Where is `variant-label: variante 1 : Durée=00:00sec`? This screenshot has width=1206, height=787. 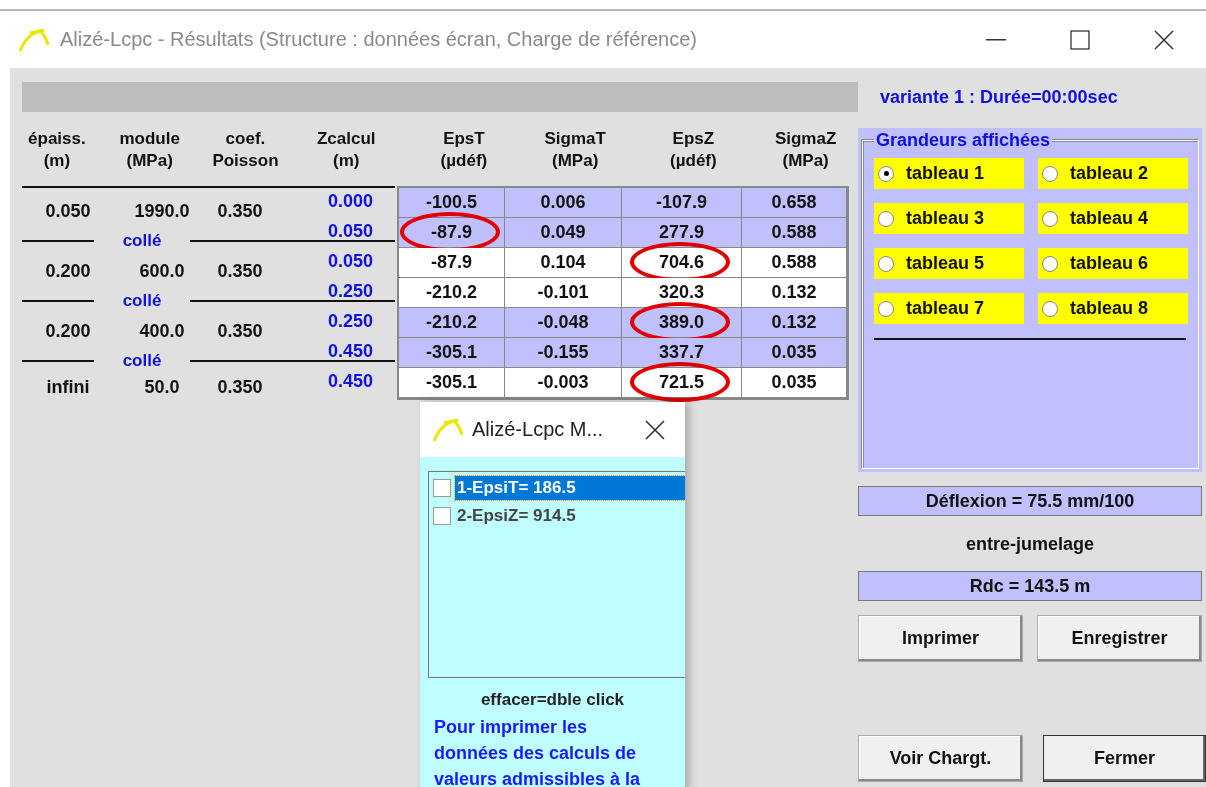
variant-label: variante 1 : Durée=00:00sec is located at coordinates (999, 97).